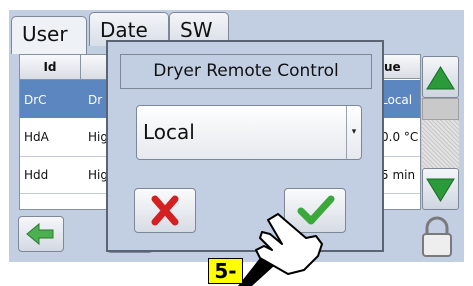  I want to click on table-cell-id: DrC, so click(35, 100).